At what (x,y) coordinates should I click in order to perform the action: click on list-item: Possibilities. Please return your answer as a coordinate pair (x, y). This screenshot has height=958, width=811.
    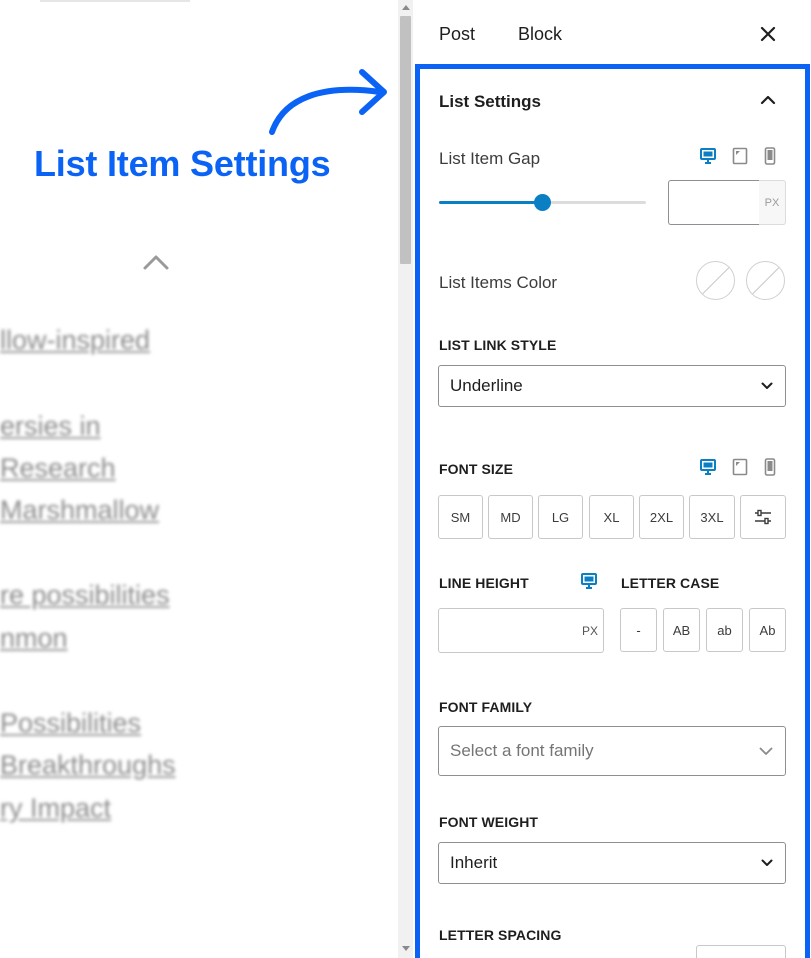
    Looking at the image, I should click on (70, 723).